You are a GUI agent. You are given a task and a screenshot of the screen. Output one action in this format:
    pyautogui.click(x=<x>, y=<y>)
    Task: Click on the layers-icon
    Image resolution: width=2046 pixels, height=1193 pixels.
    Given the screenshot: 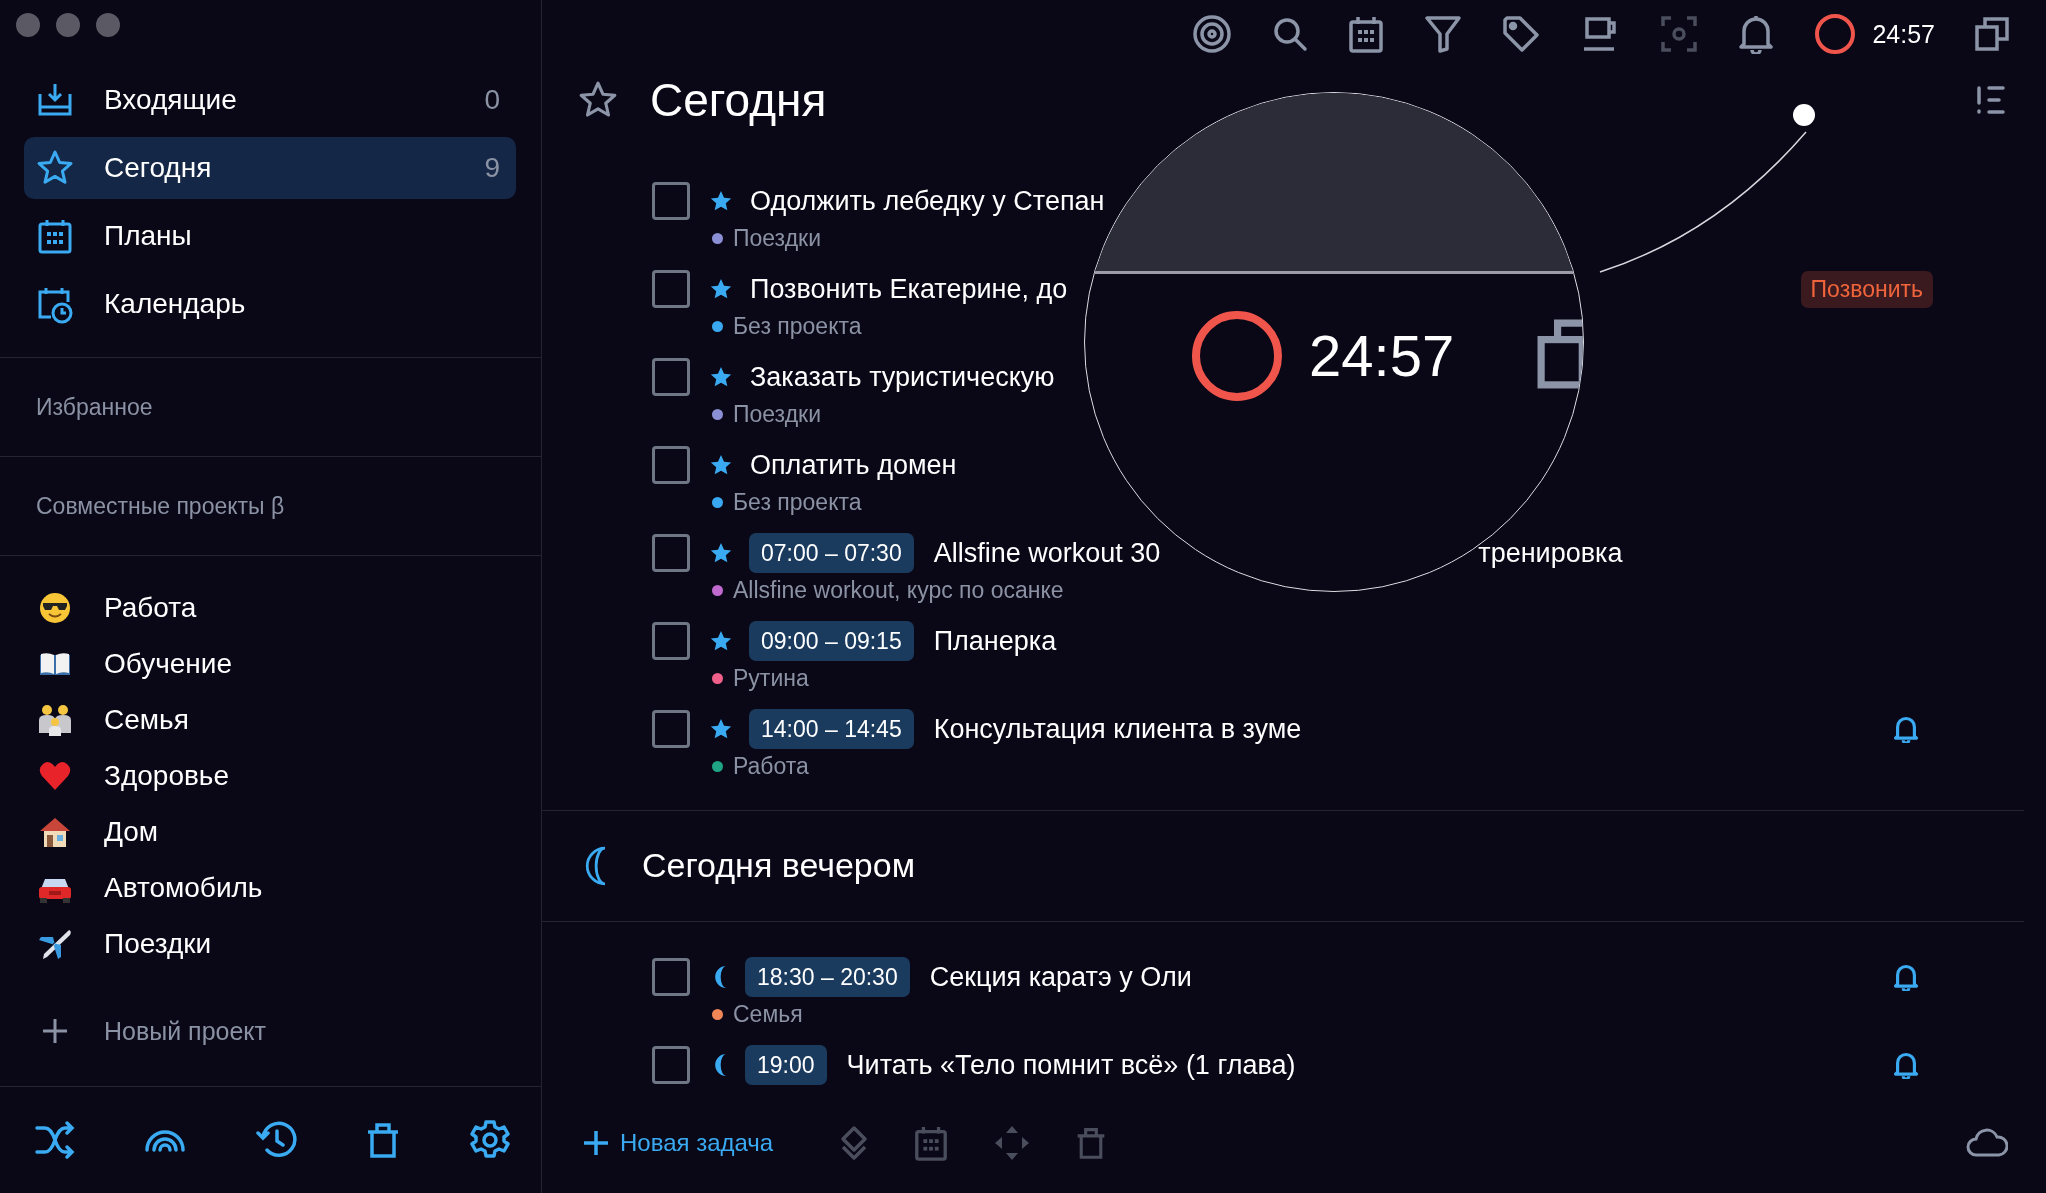 What is the action you would take?
    pyautogui.click(x=854, y=1143)
    